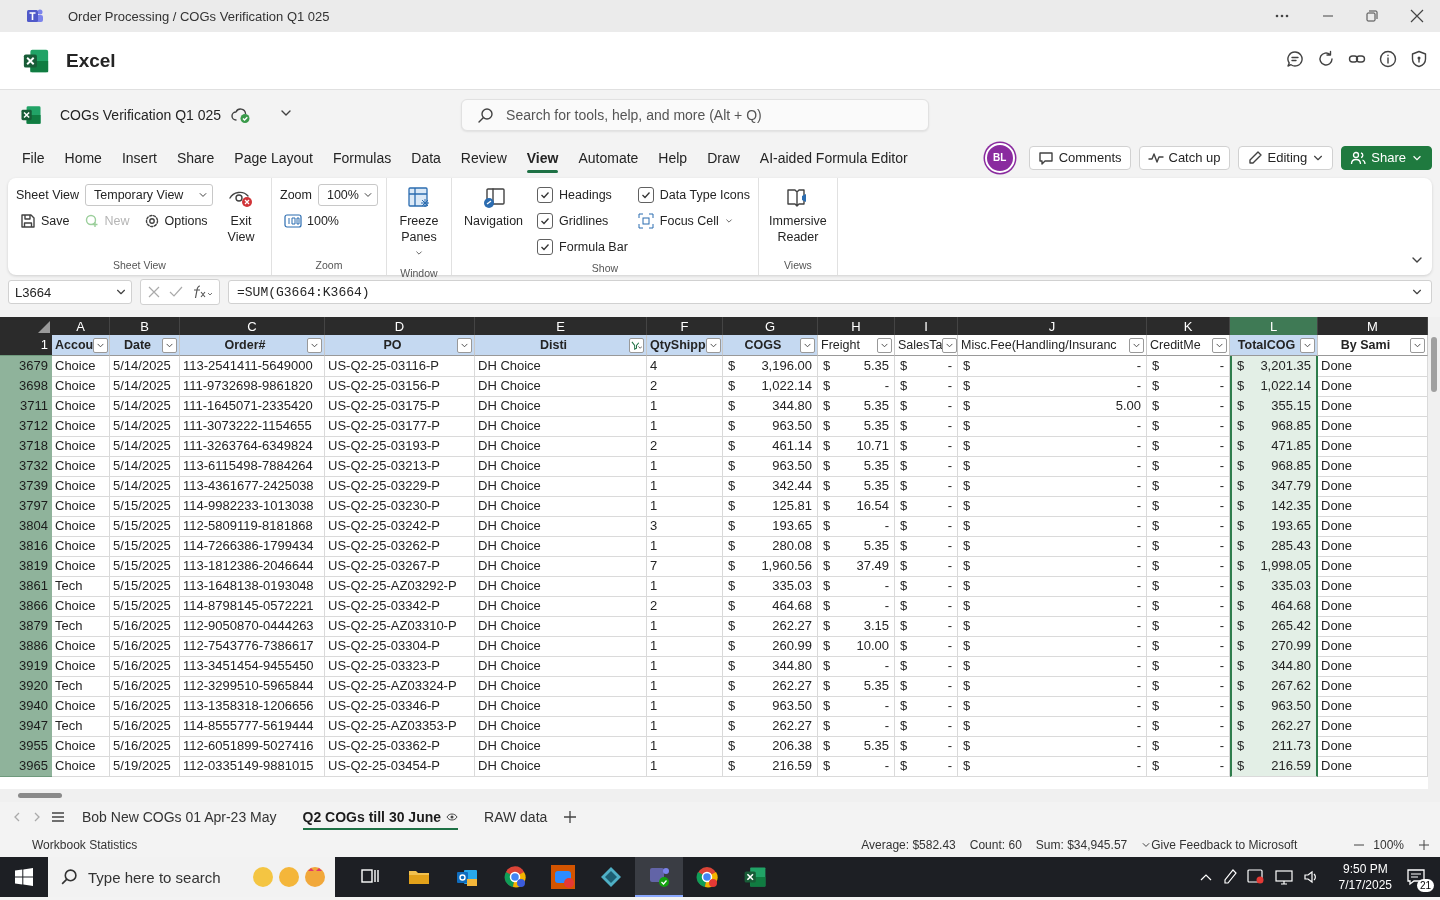  What do you see at coordinates (26, 406) in the screenshot?
I see `row-header: 3711` at bounding box center [26, 406].